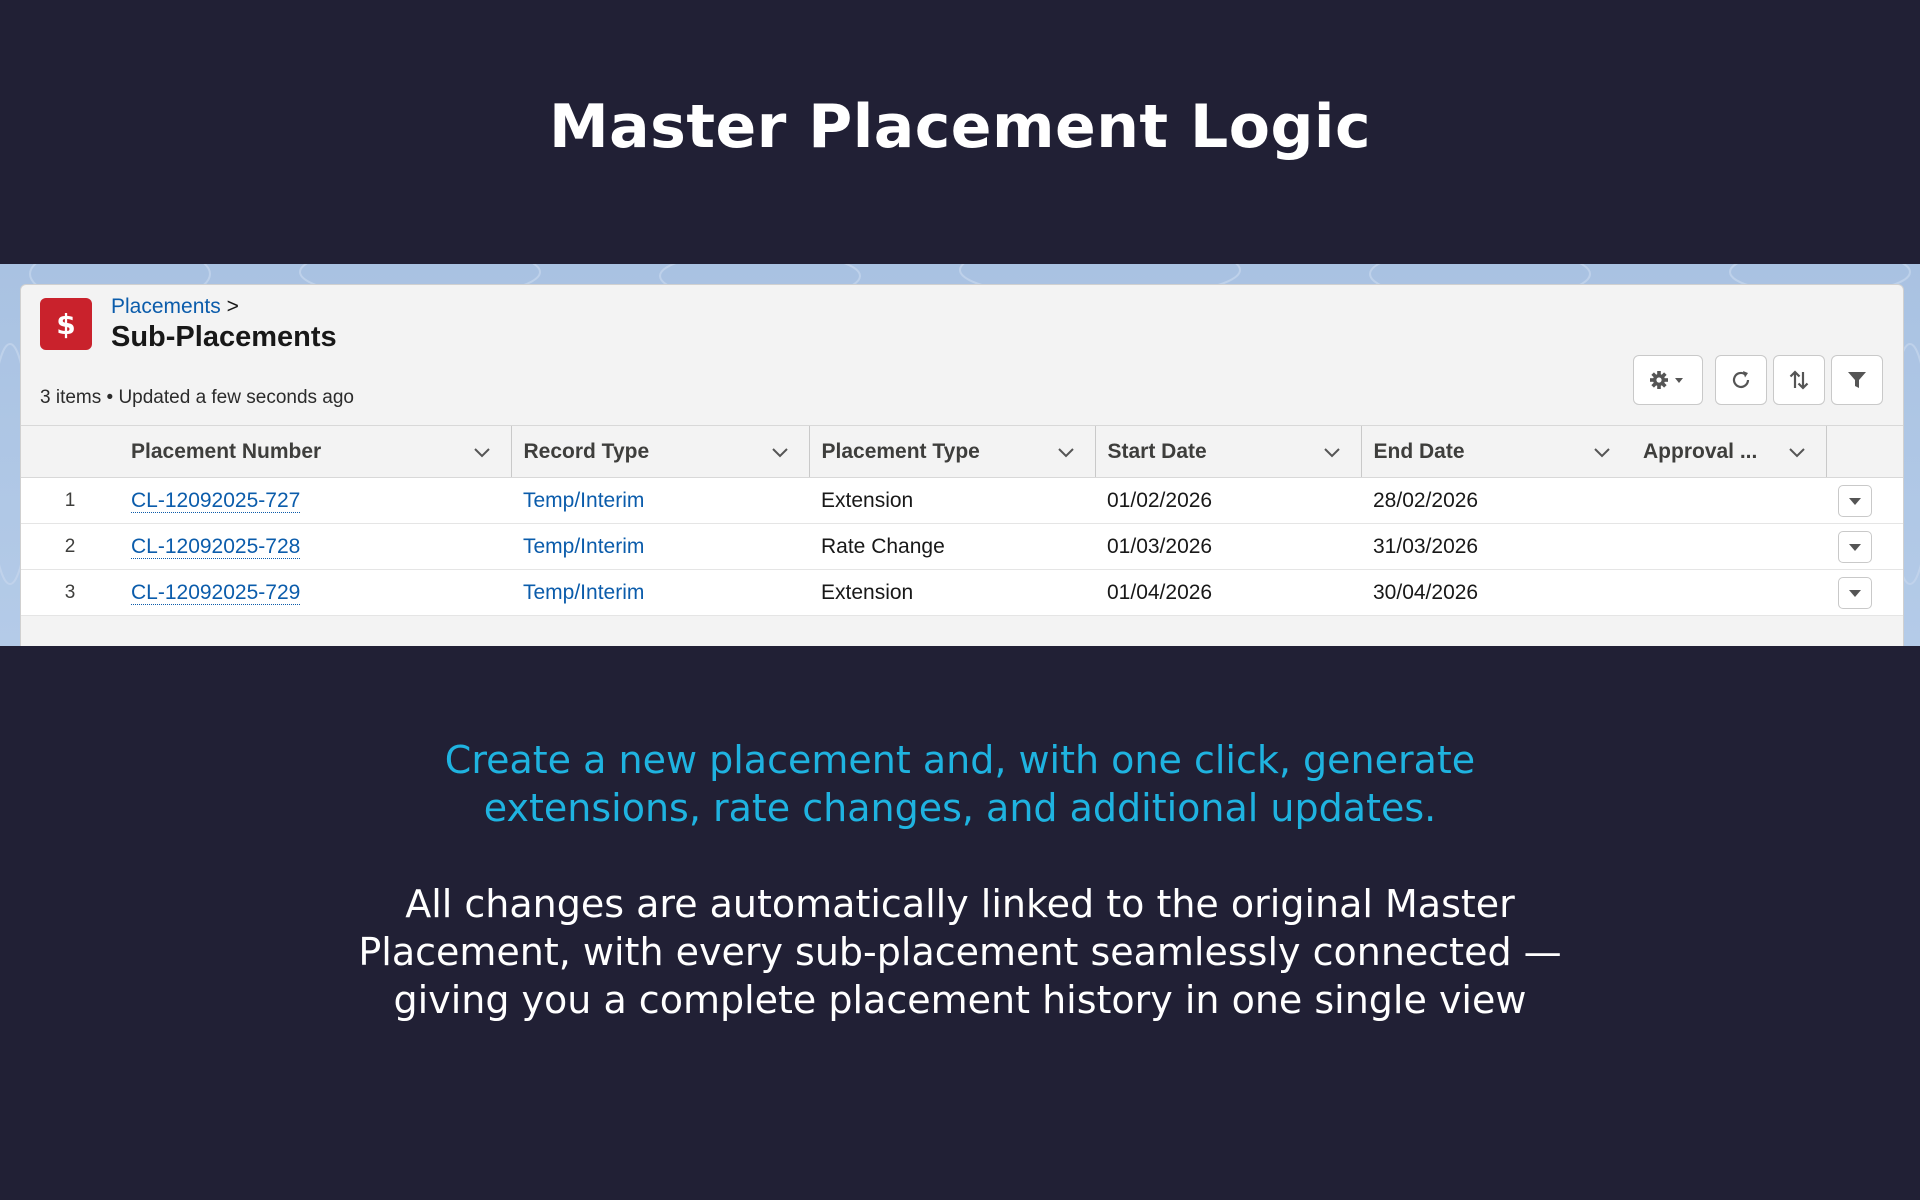 The image size is (1920, 1200). What do you see at coordinates (216, 500) in the screenshot?
I see `placement-number-link: CL-12092025-727` at bounding box center [216, 500].